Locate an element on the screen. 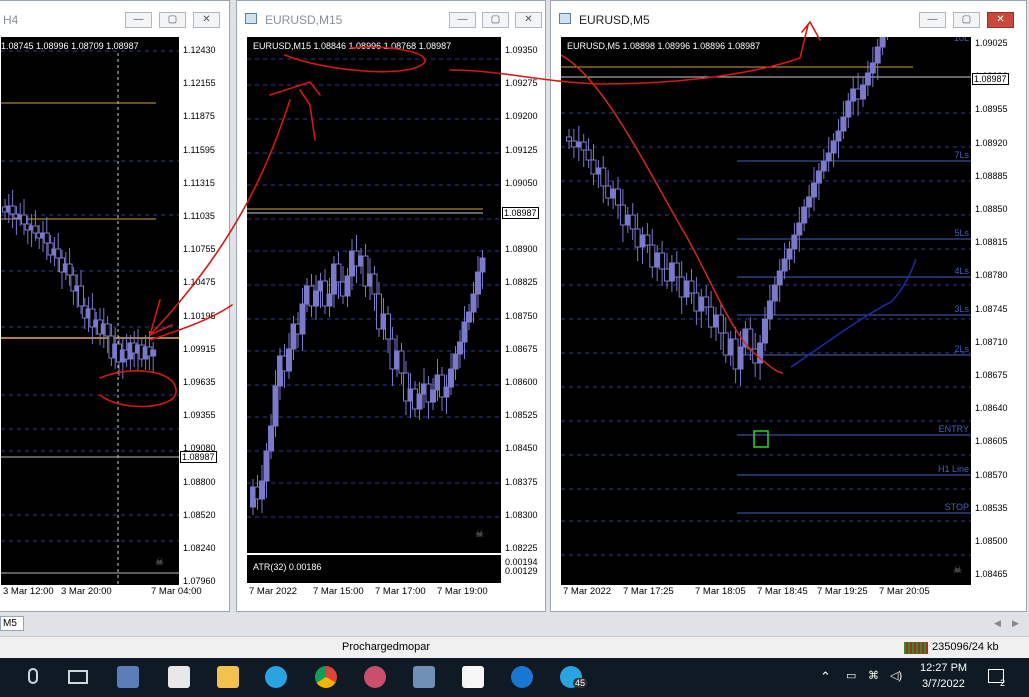  window-title: EURUSD,M15 is located at coordinates (304, 20).